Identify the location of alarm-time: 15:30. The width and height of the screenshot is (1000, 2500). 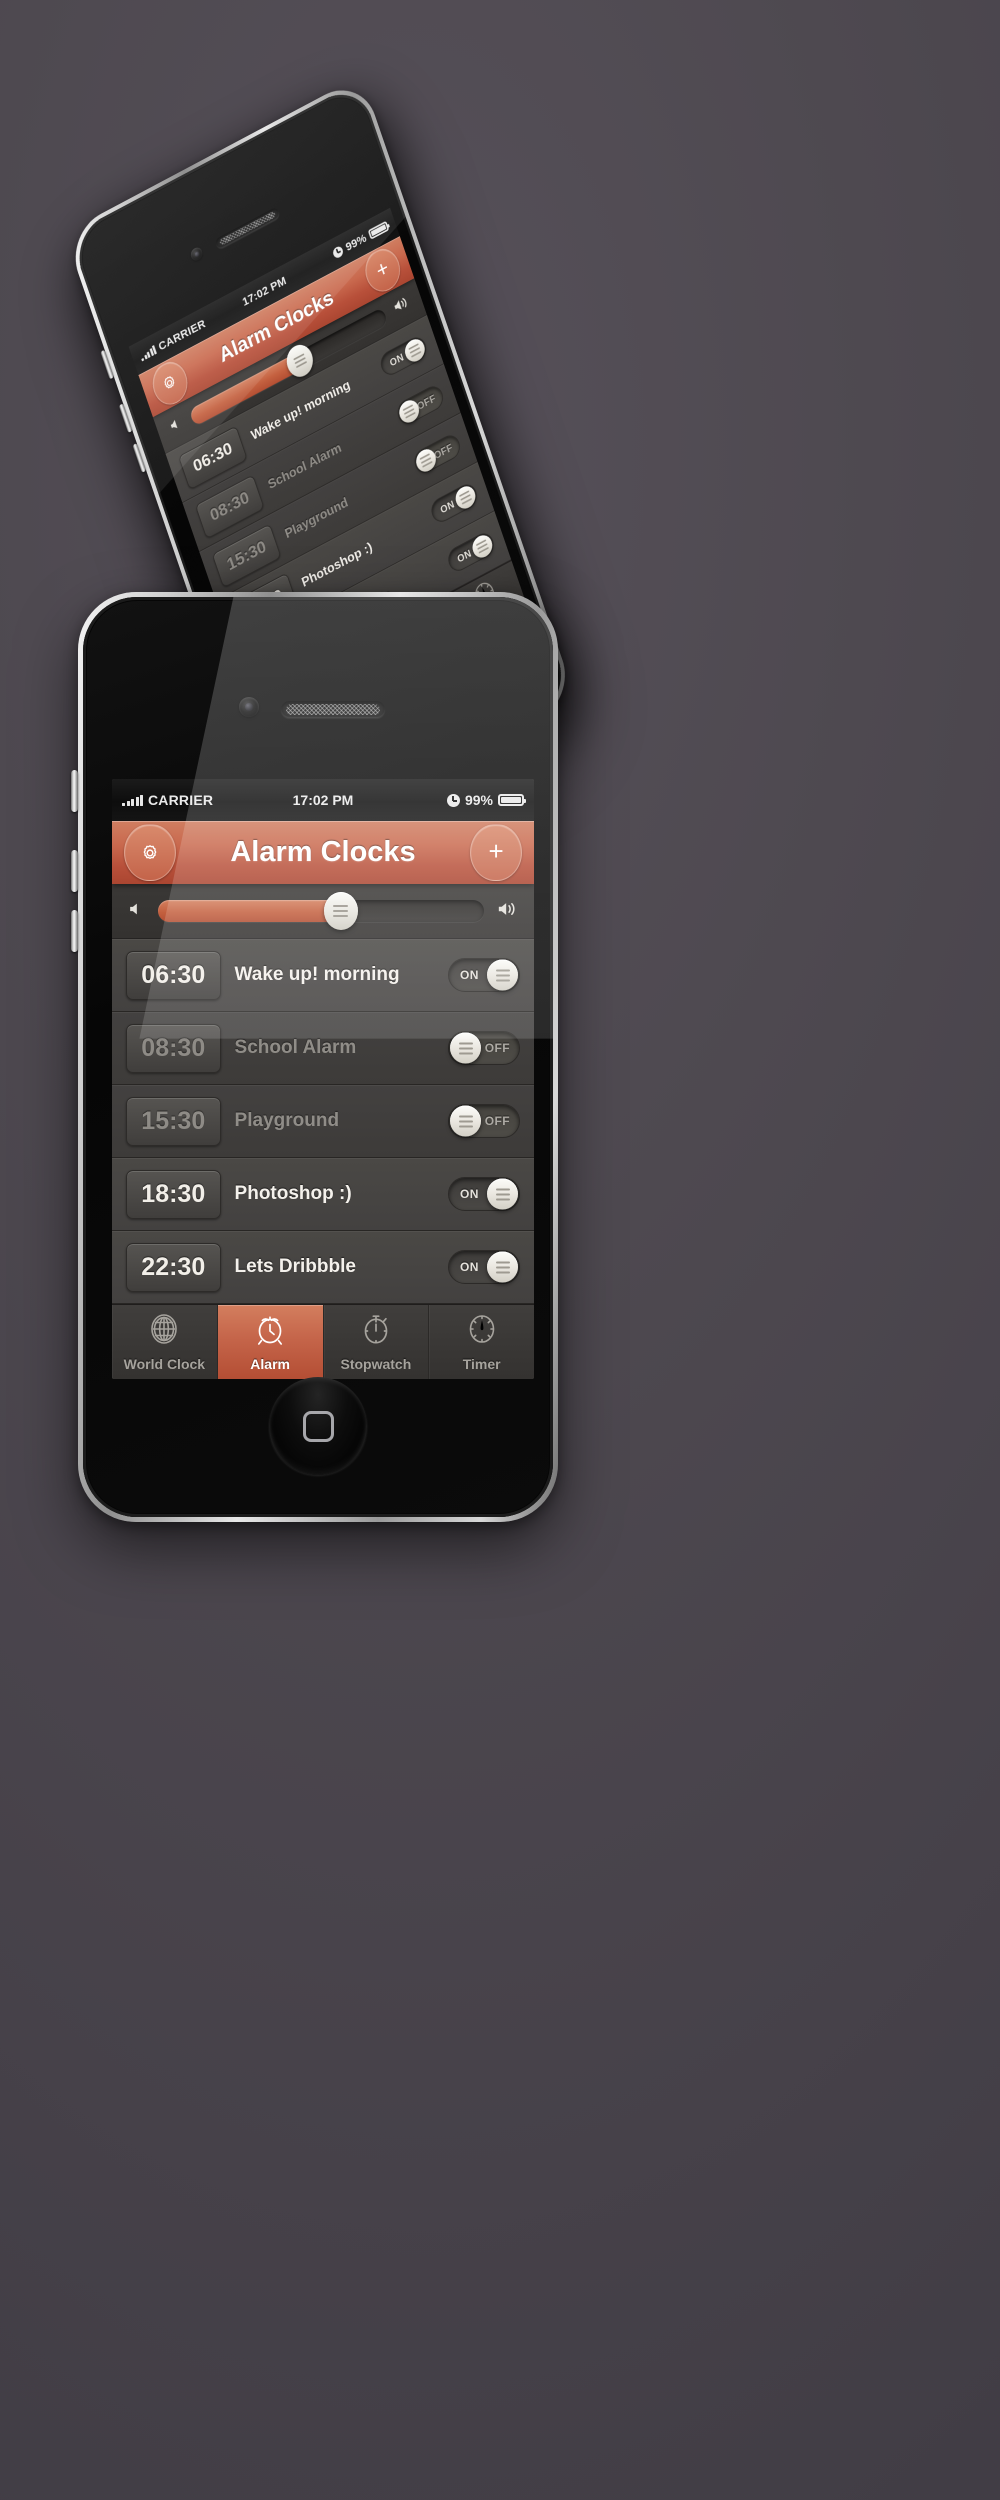
(173, 1121).